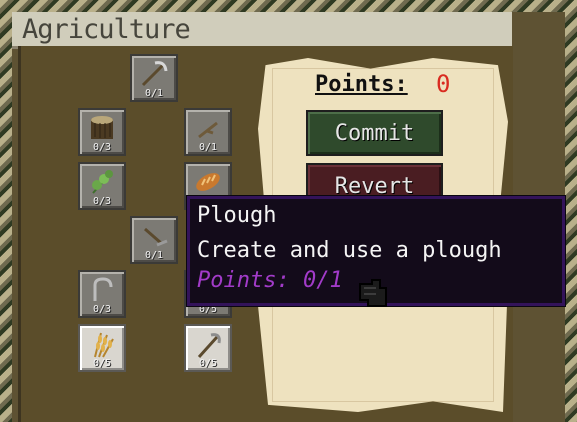 The image size is (577, 422). I want to click on skill-slot-scythe: 0/1, so click(154, 78).